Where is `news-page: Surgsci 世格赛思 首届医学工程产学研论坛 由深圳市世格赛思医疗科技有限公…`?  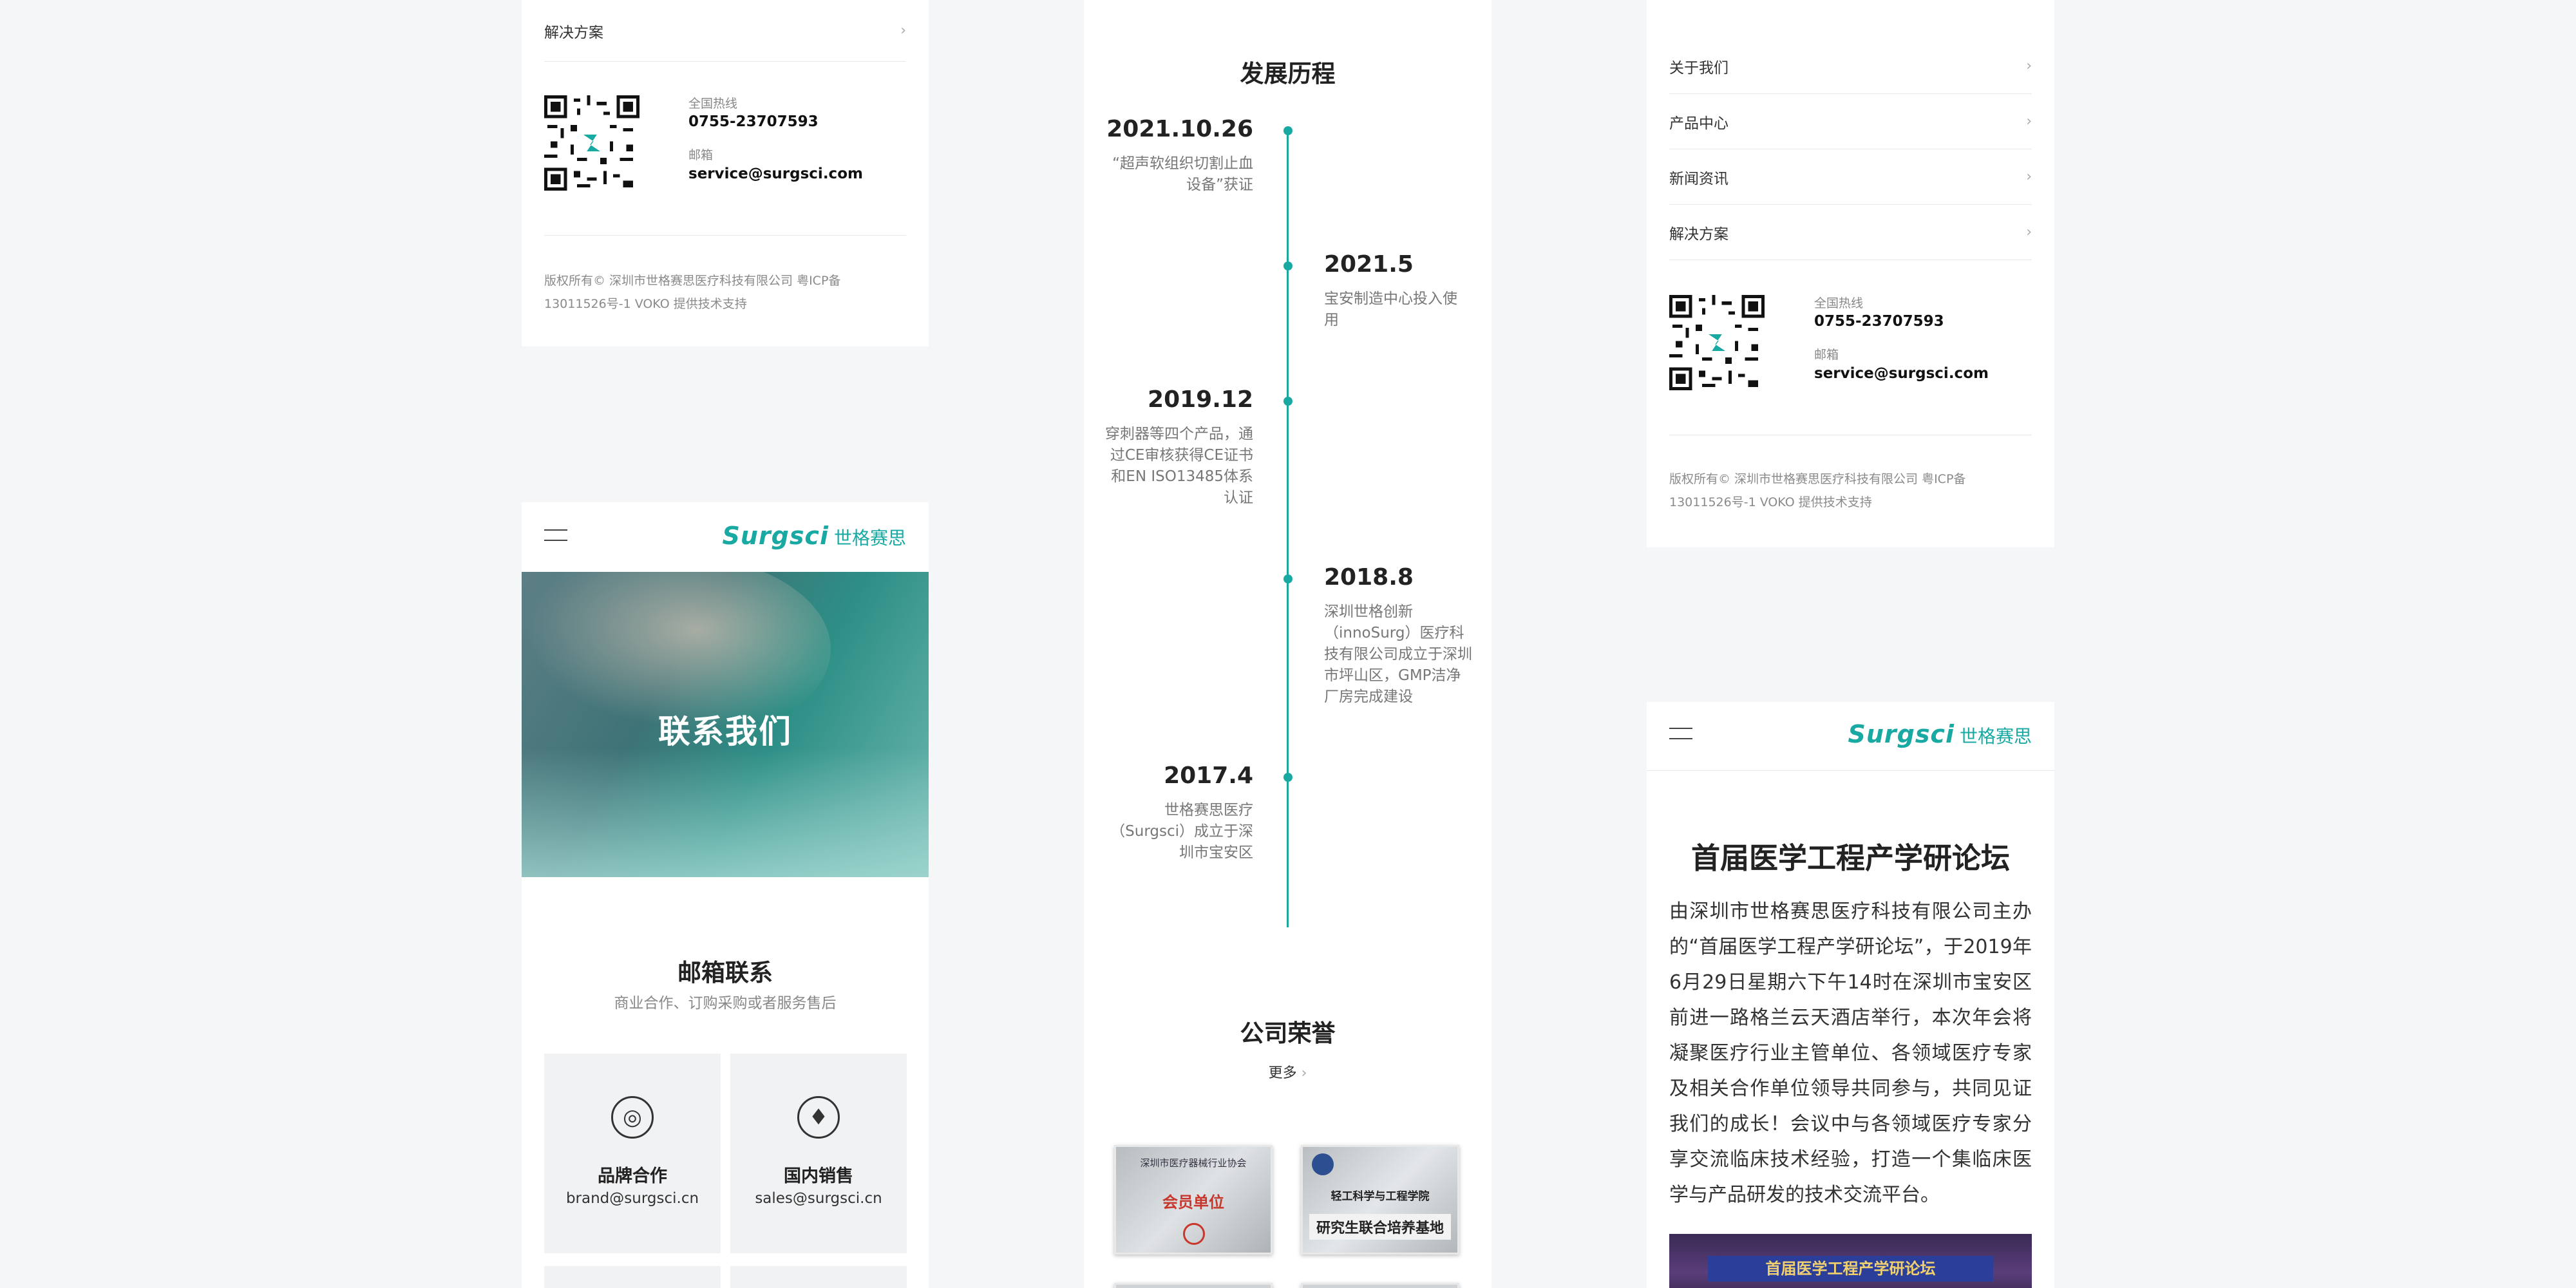 news-page: Surgsci 世格赛思 首届医学工程产学研论坛 由深圳市世格赛思医疗科技有限公… is located at coordinates (1851, 995).